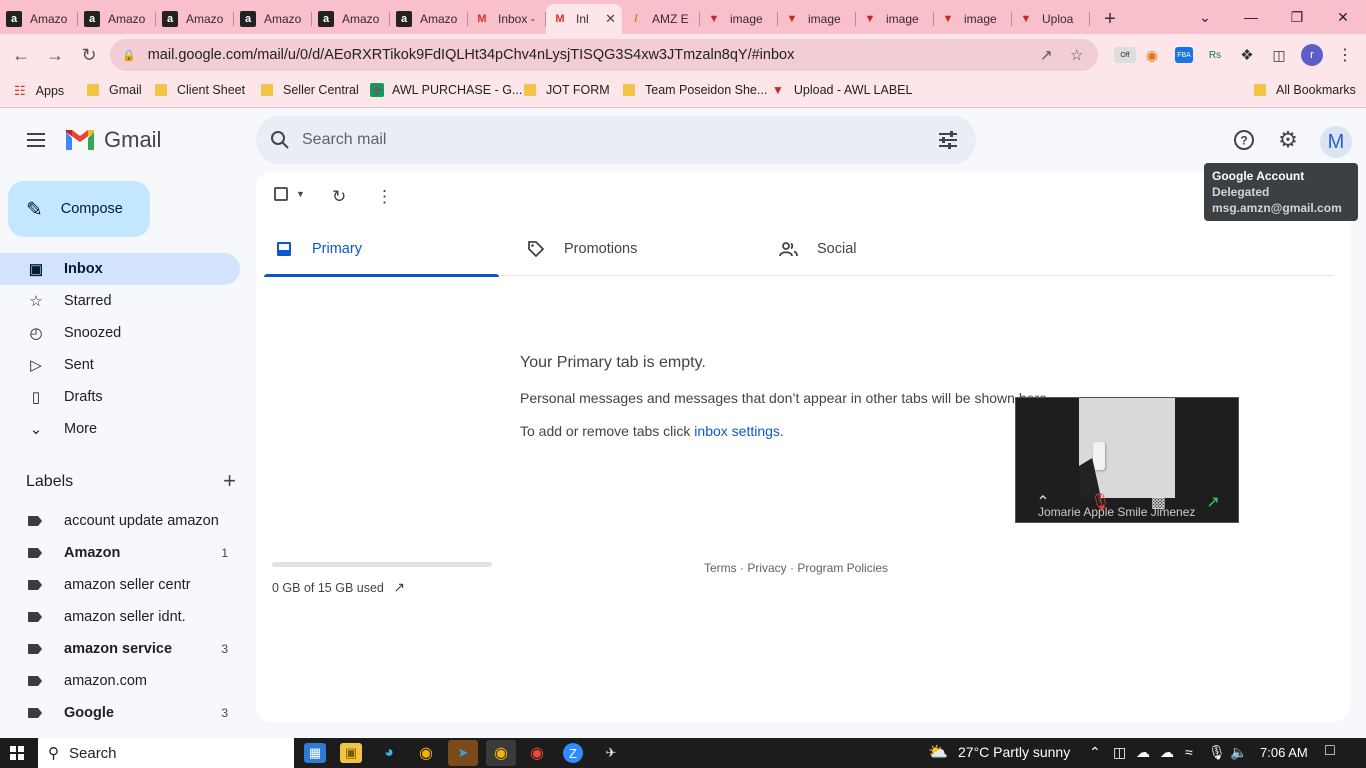  Describe the element at coordinates (1244, 140) in the screenshot. I see `help-icon: ?` at that location.